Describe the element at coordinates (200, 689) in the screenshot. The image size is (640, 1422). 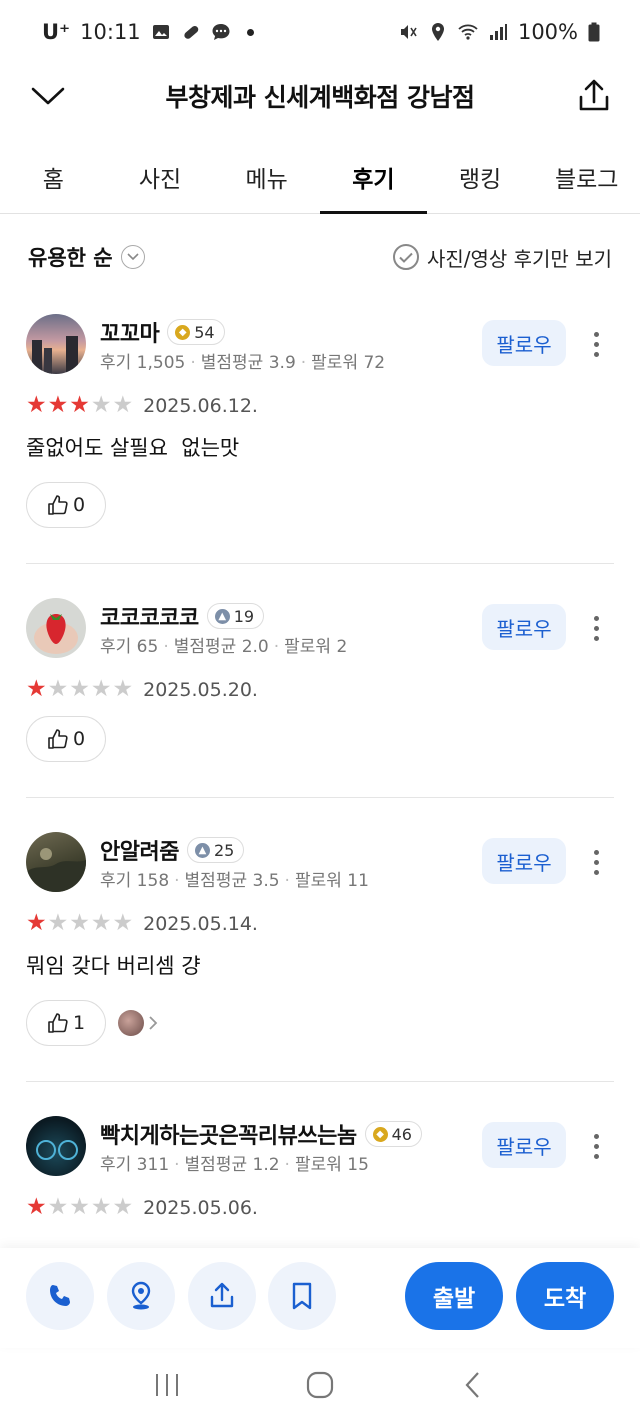
I see `review-date: 2025.05.20.` at that location.